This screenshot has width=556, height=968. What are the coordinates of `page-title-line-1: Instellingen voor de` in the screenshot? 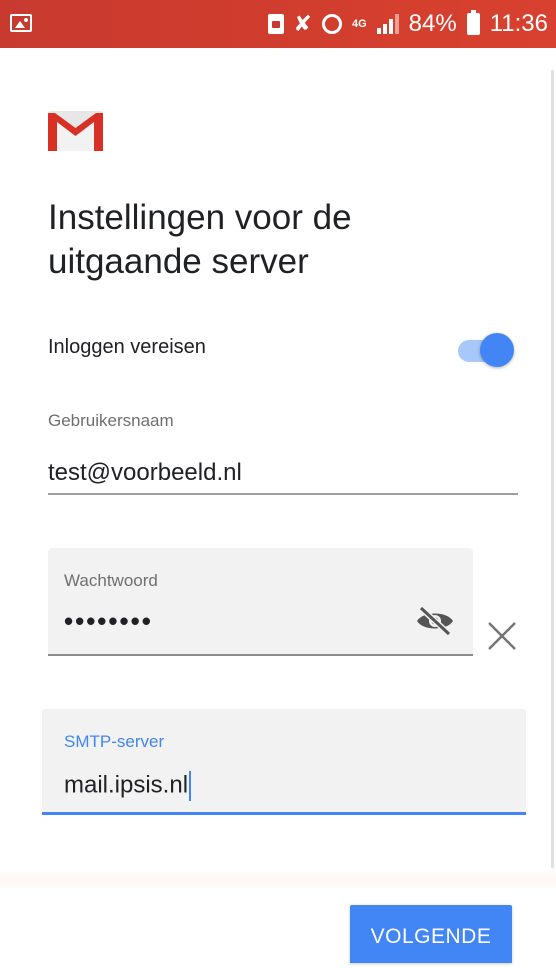 It's located at (200, 217).